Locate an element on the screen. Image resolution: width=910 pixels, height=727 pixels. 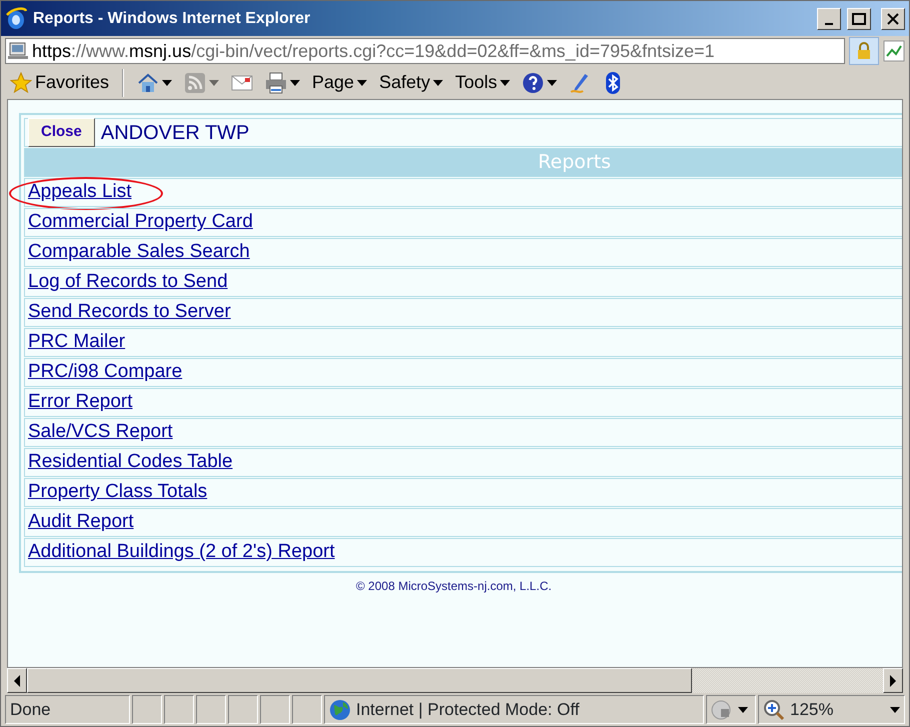
help-icon is located at coordinates (533, 83).